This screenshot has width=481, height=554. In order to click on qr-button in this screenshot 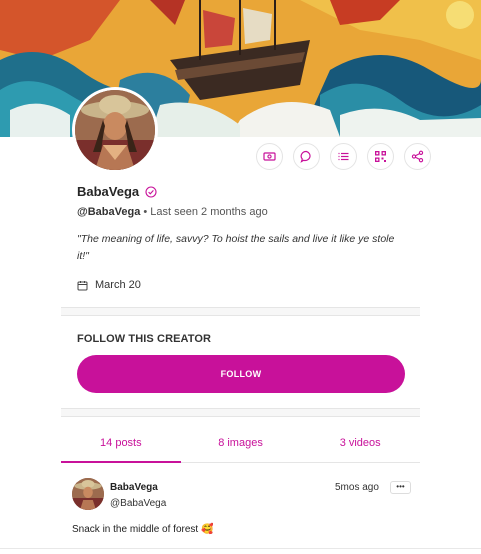, I will do `click(380, 156)`.